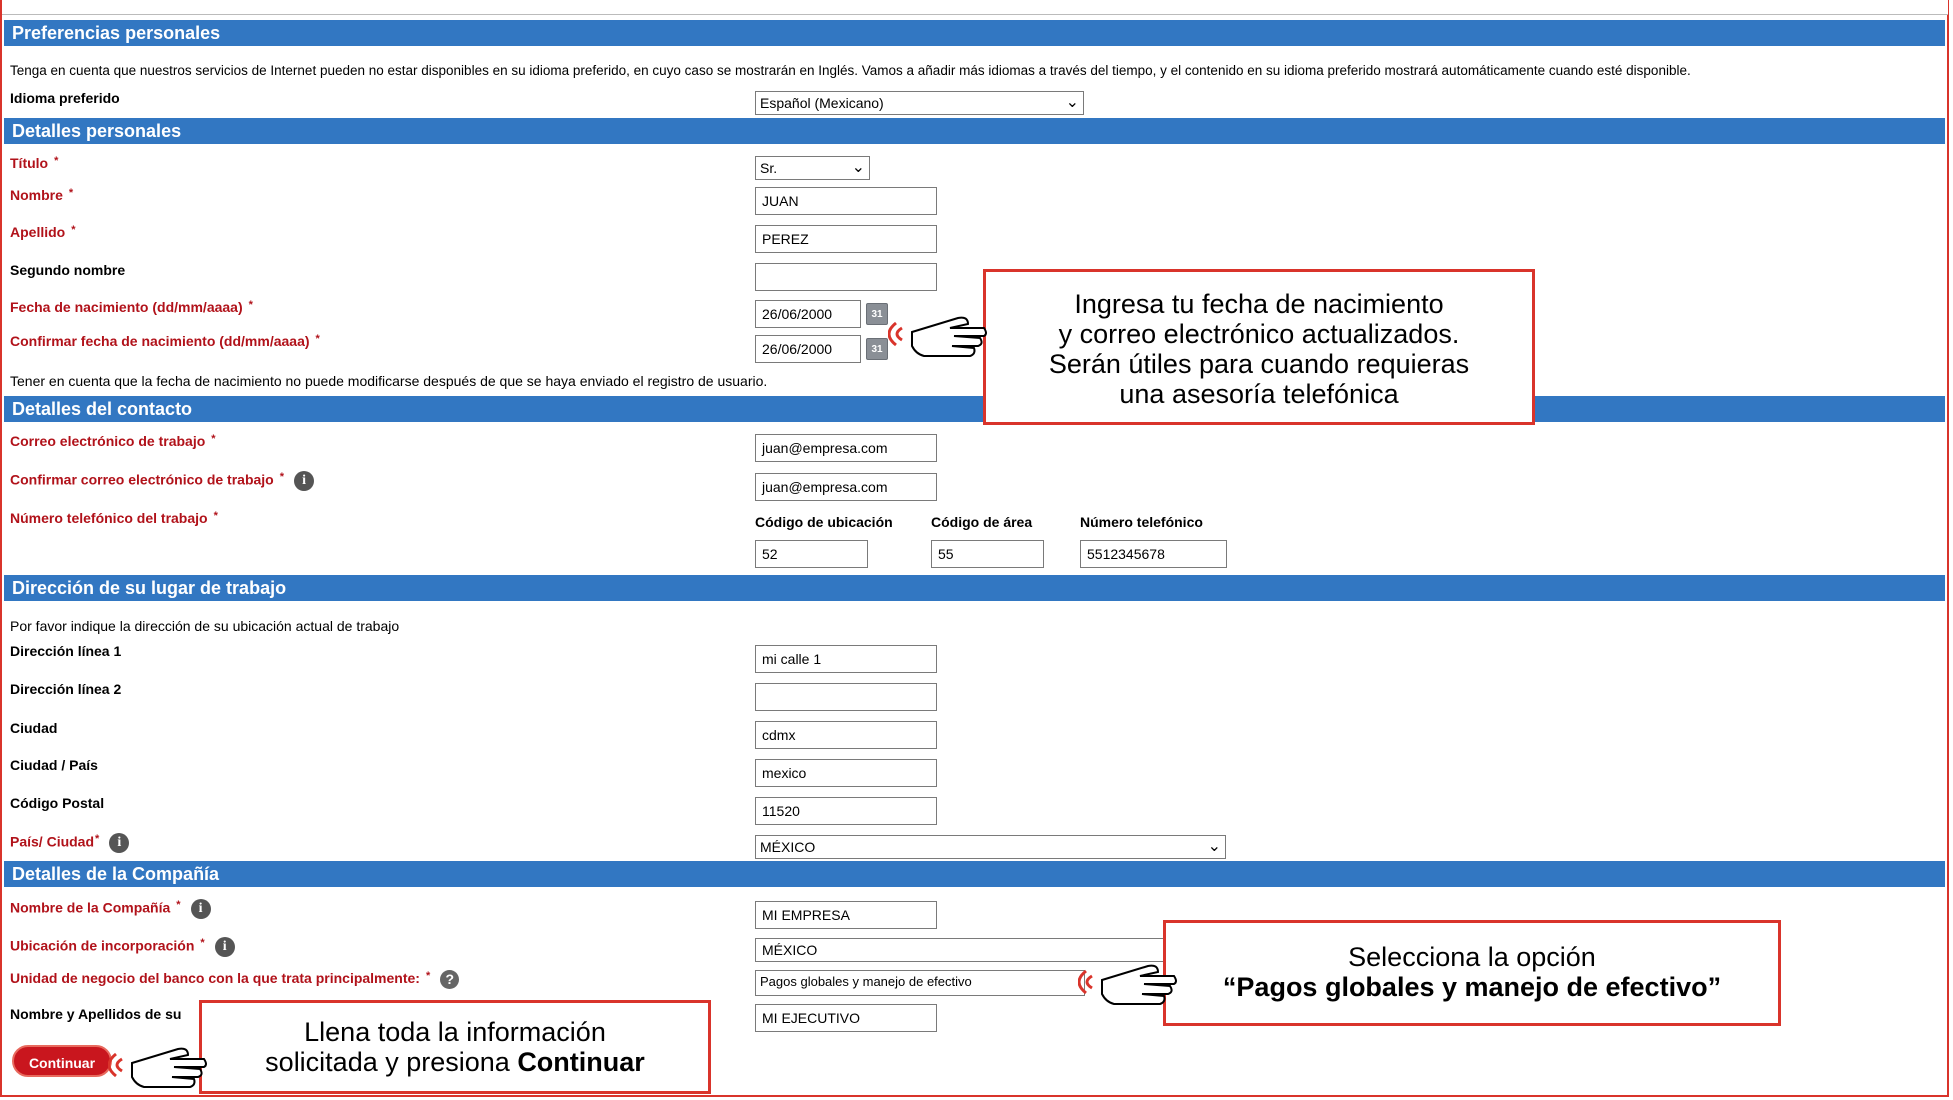 The image size is (1953, 1100). I want to click on title-select: Sr. ⌄, so click(812, 168).